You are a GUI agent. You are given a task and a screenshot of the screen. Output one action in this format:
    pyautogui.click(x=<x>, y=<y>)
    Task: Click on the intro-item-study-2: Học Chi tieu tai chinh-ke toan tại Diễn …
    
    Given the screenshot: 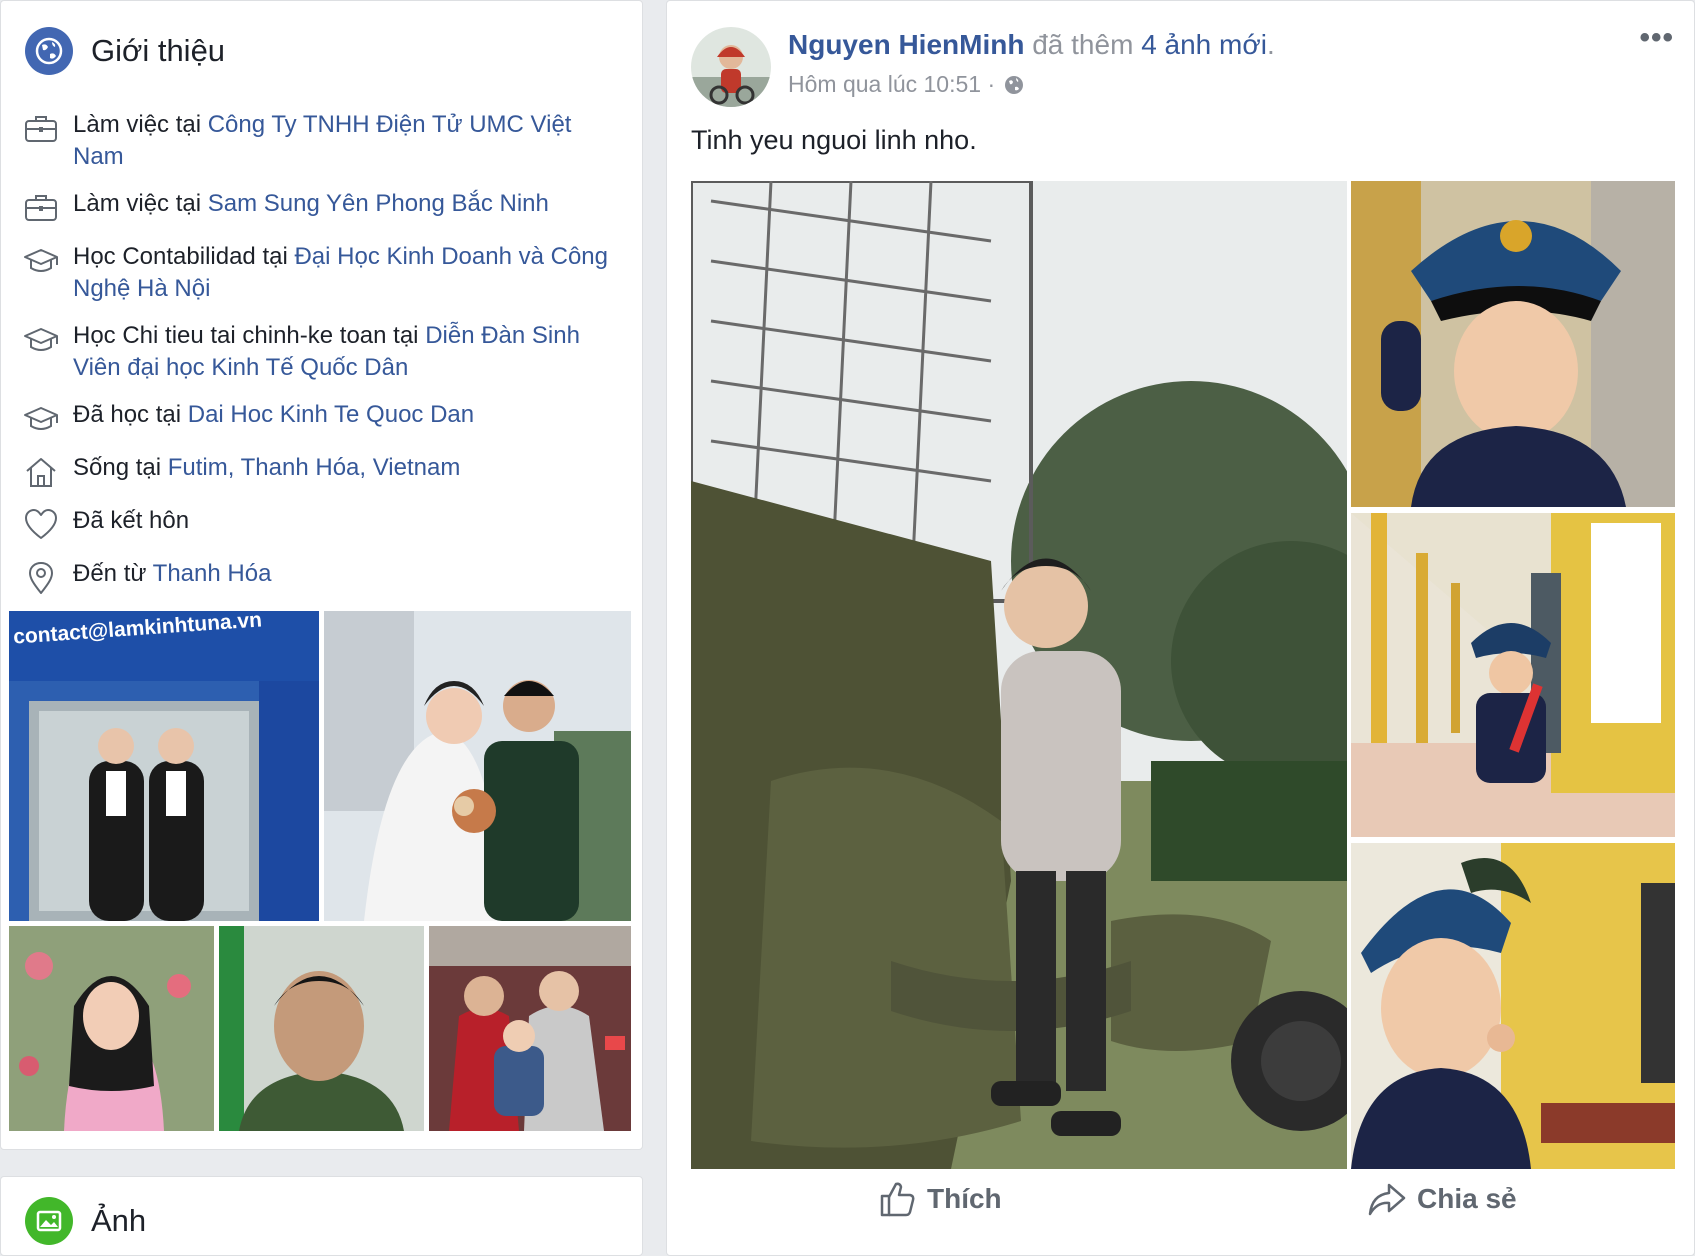 What is the action you would take?
    pyautogui.click(x=318, y=352)
    